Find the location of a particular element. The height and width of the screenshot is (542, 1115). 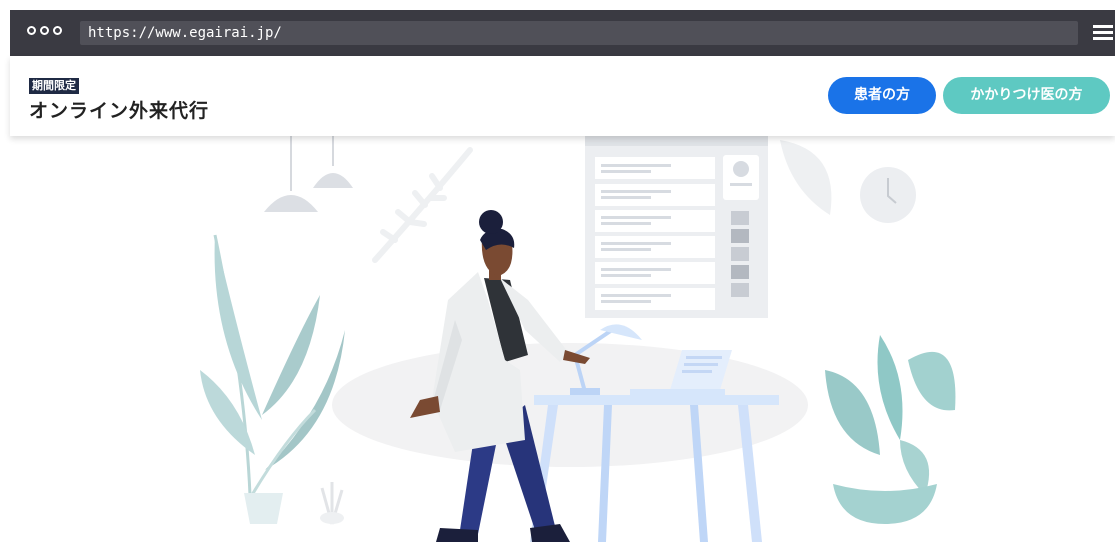

patient-button: 患者の方 is located at coordinates (882, 95).